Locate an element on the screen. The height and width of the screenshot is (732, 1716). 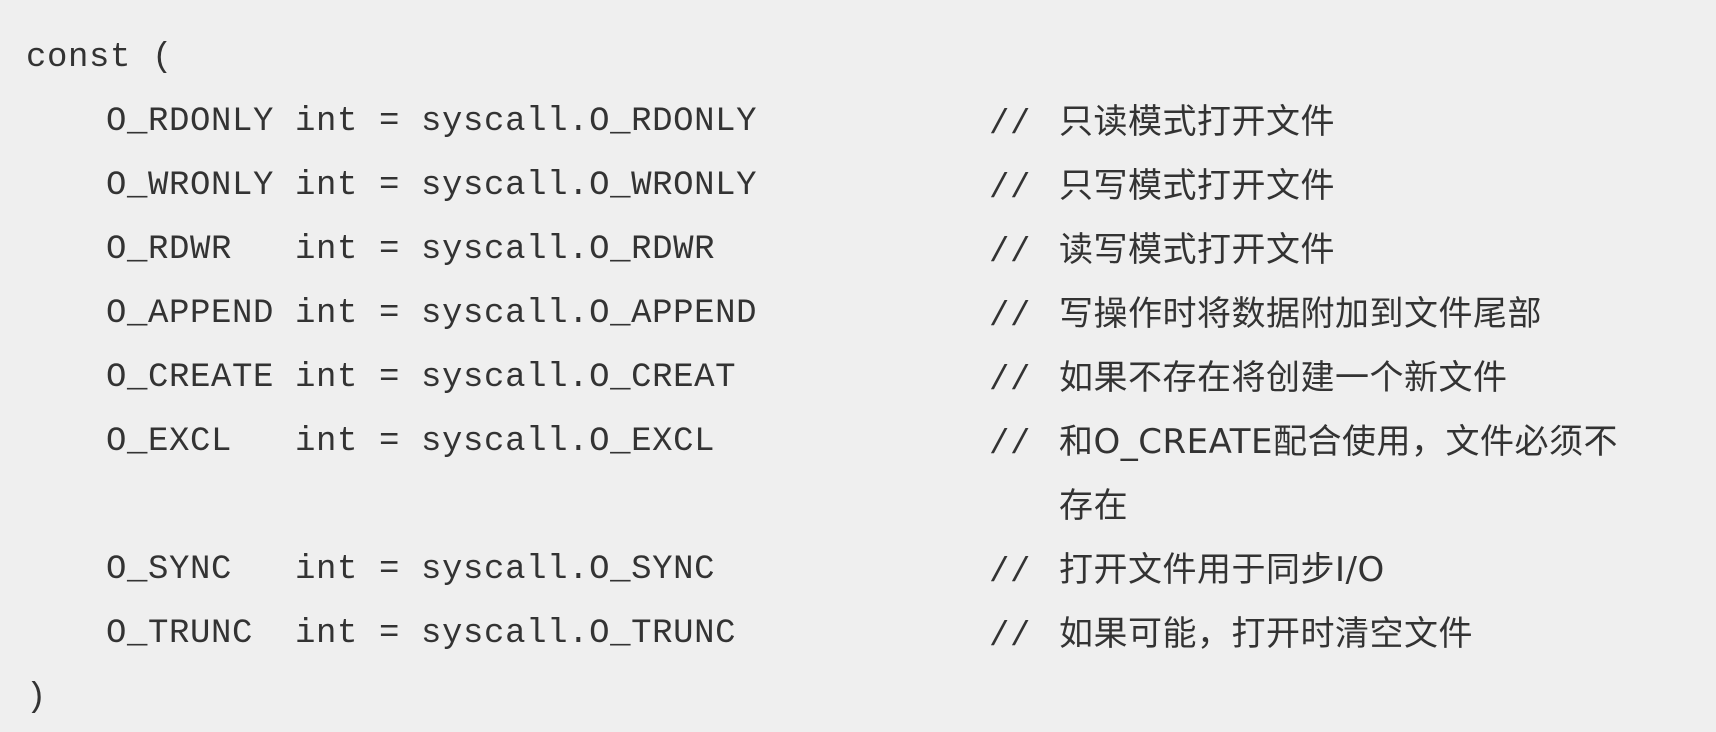
comment-text: 和O_CREATE配合使用，文件必须不 is located at coordinates (1338, 442).